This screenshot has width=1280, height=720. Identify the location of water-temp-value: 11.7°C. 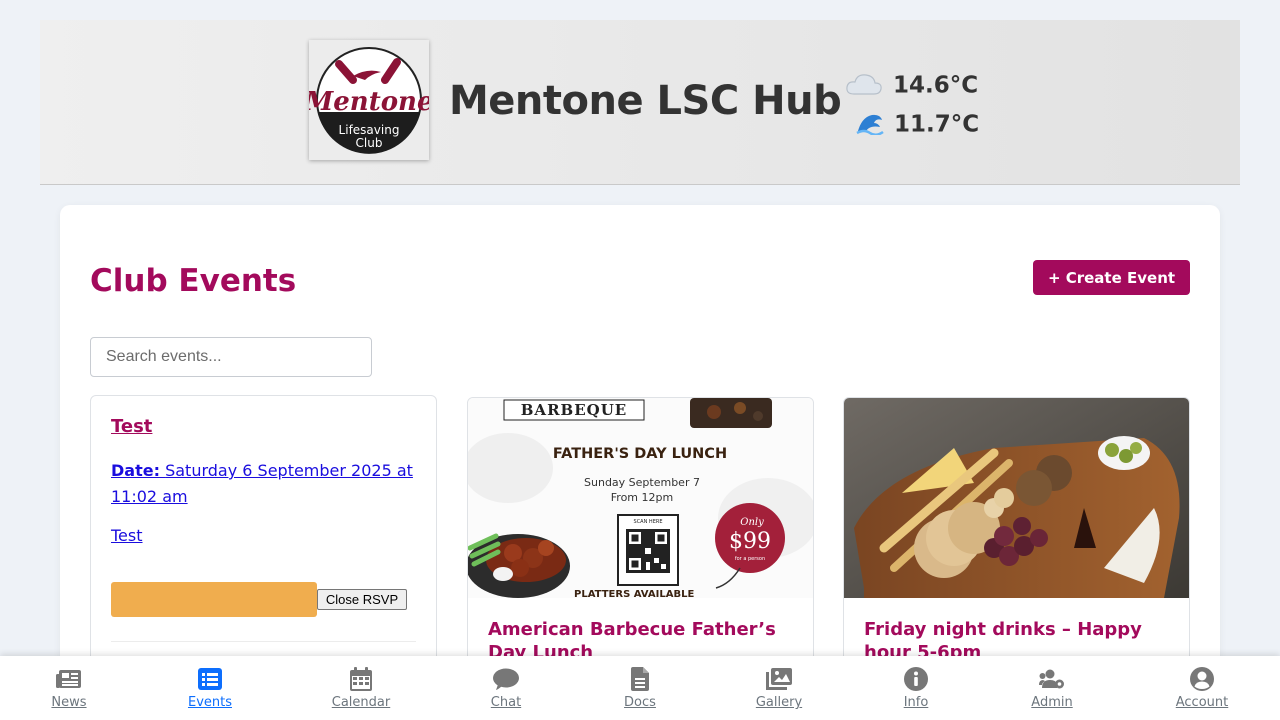
(937, 124).